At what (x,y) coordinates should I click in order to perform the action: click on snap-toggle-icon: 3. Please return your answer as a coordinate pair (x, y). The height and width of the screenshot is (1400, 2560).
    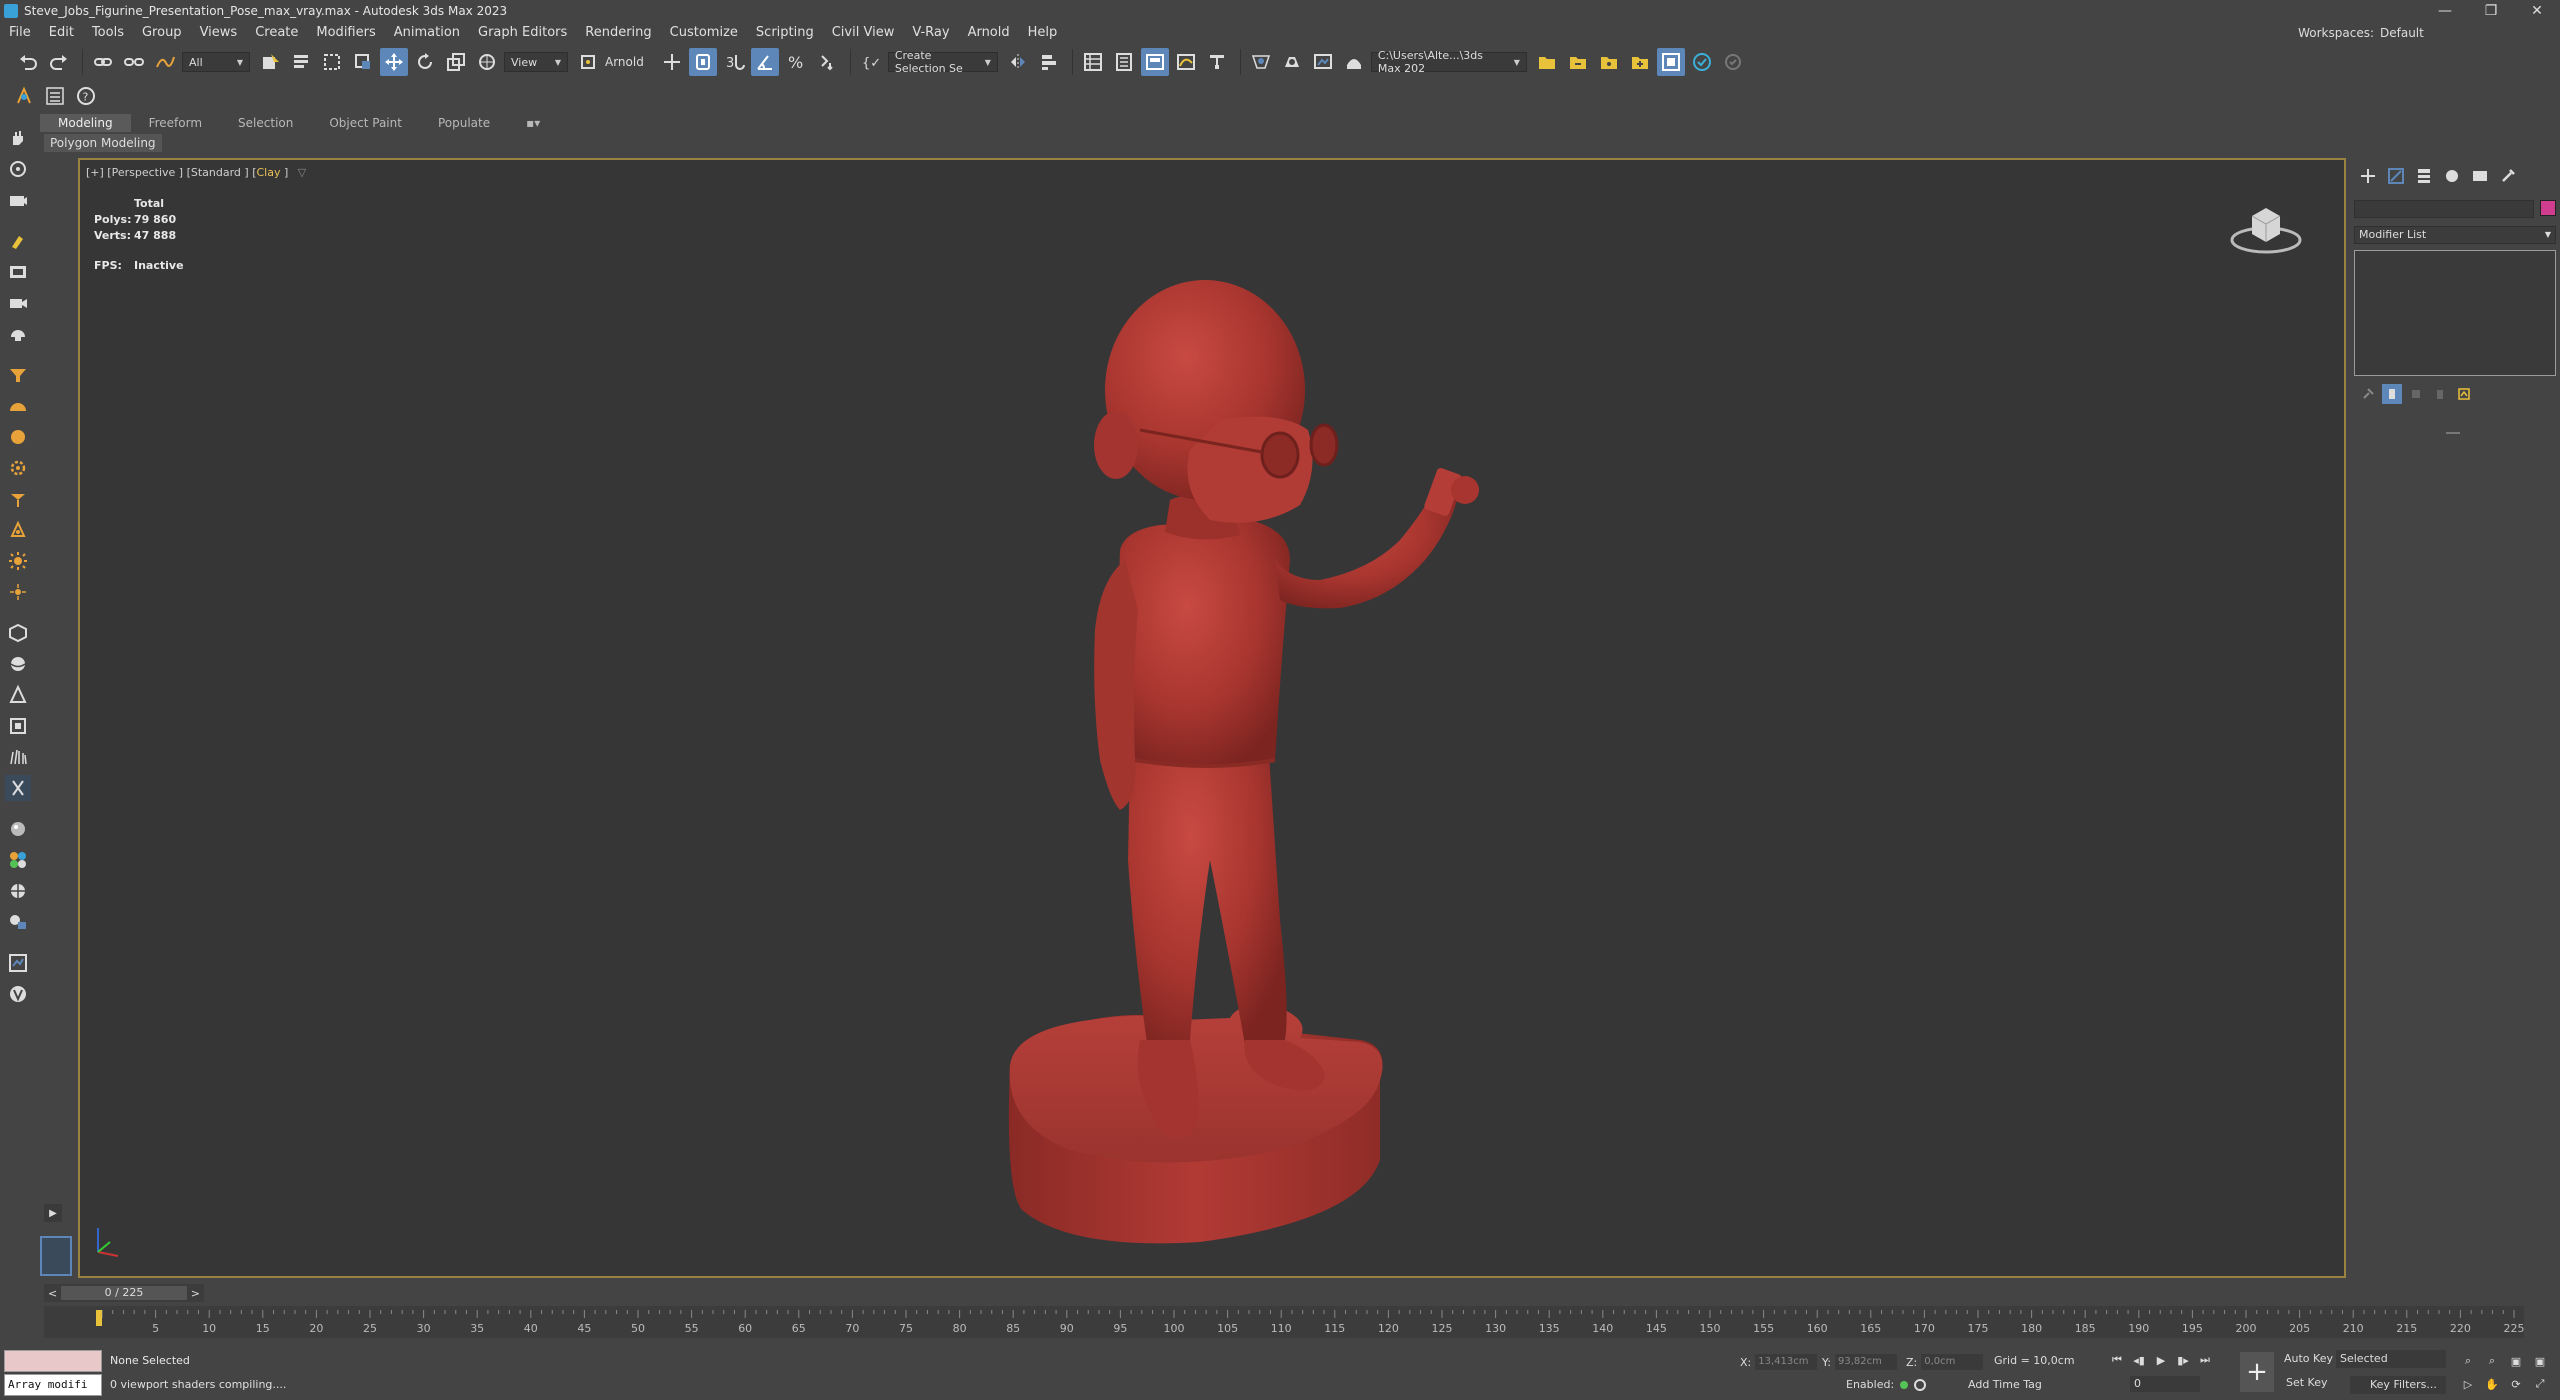
    Looking at the image, I should click on (734, 62).